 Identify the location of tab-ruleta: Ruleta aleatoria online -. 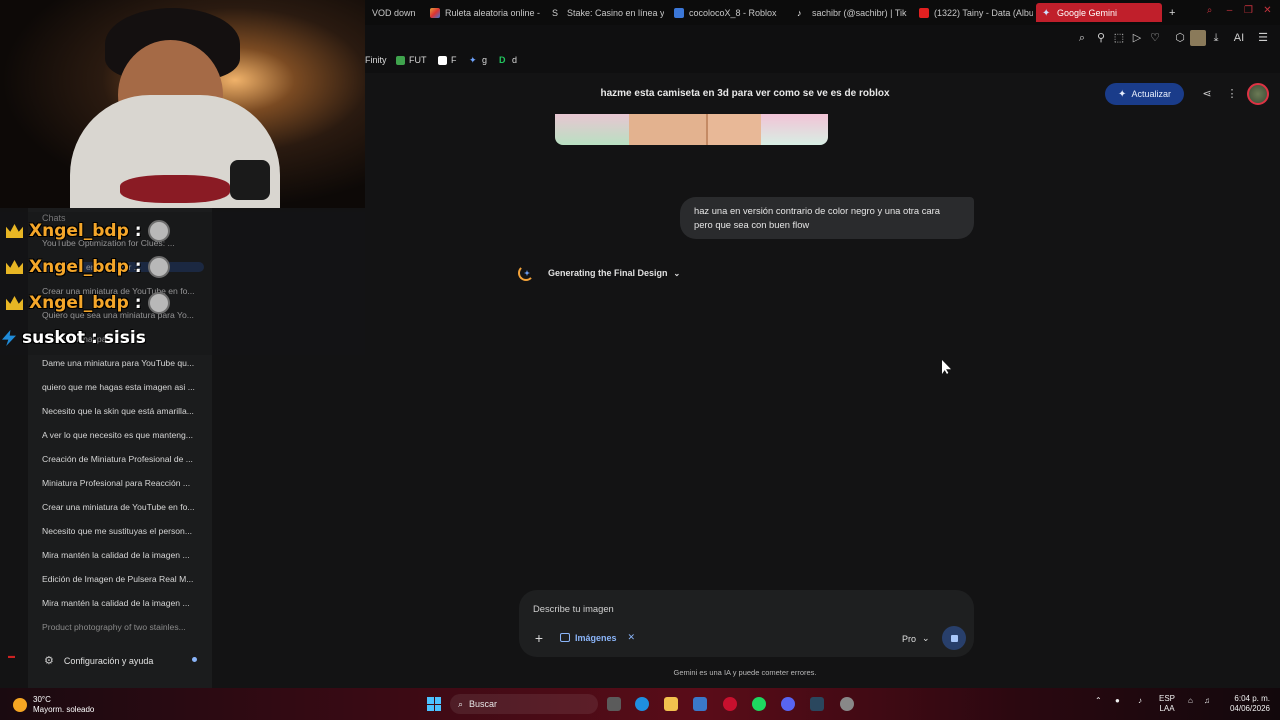
(483, 12).